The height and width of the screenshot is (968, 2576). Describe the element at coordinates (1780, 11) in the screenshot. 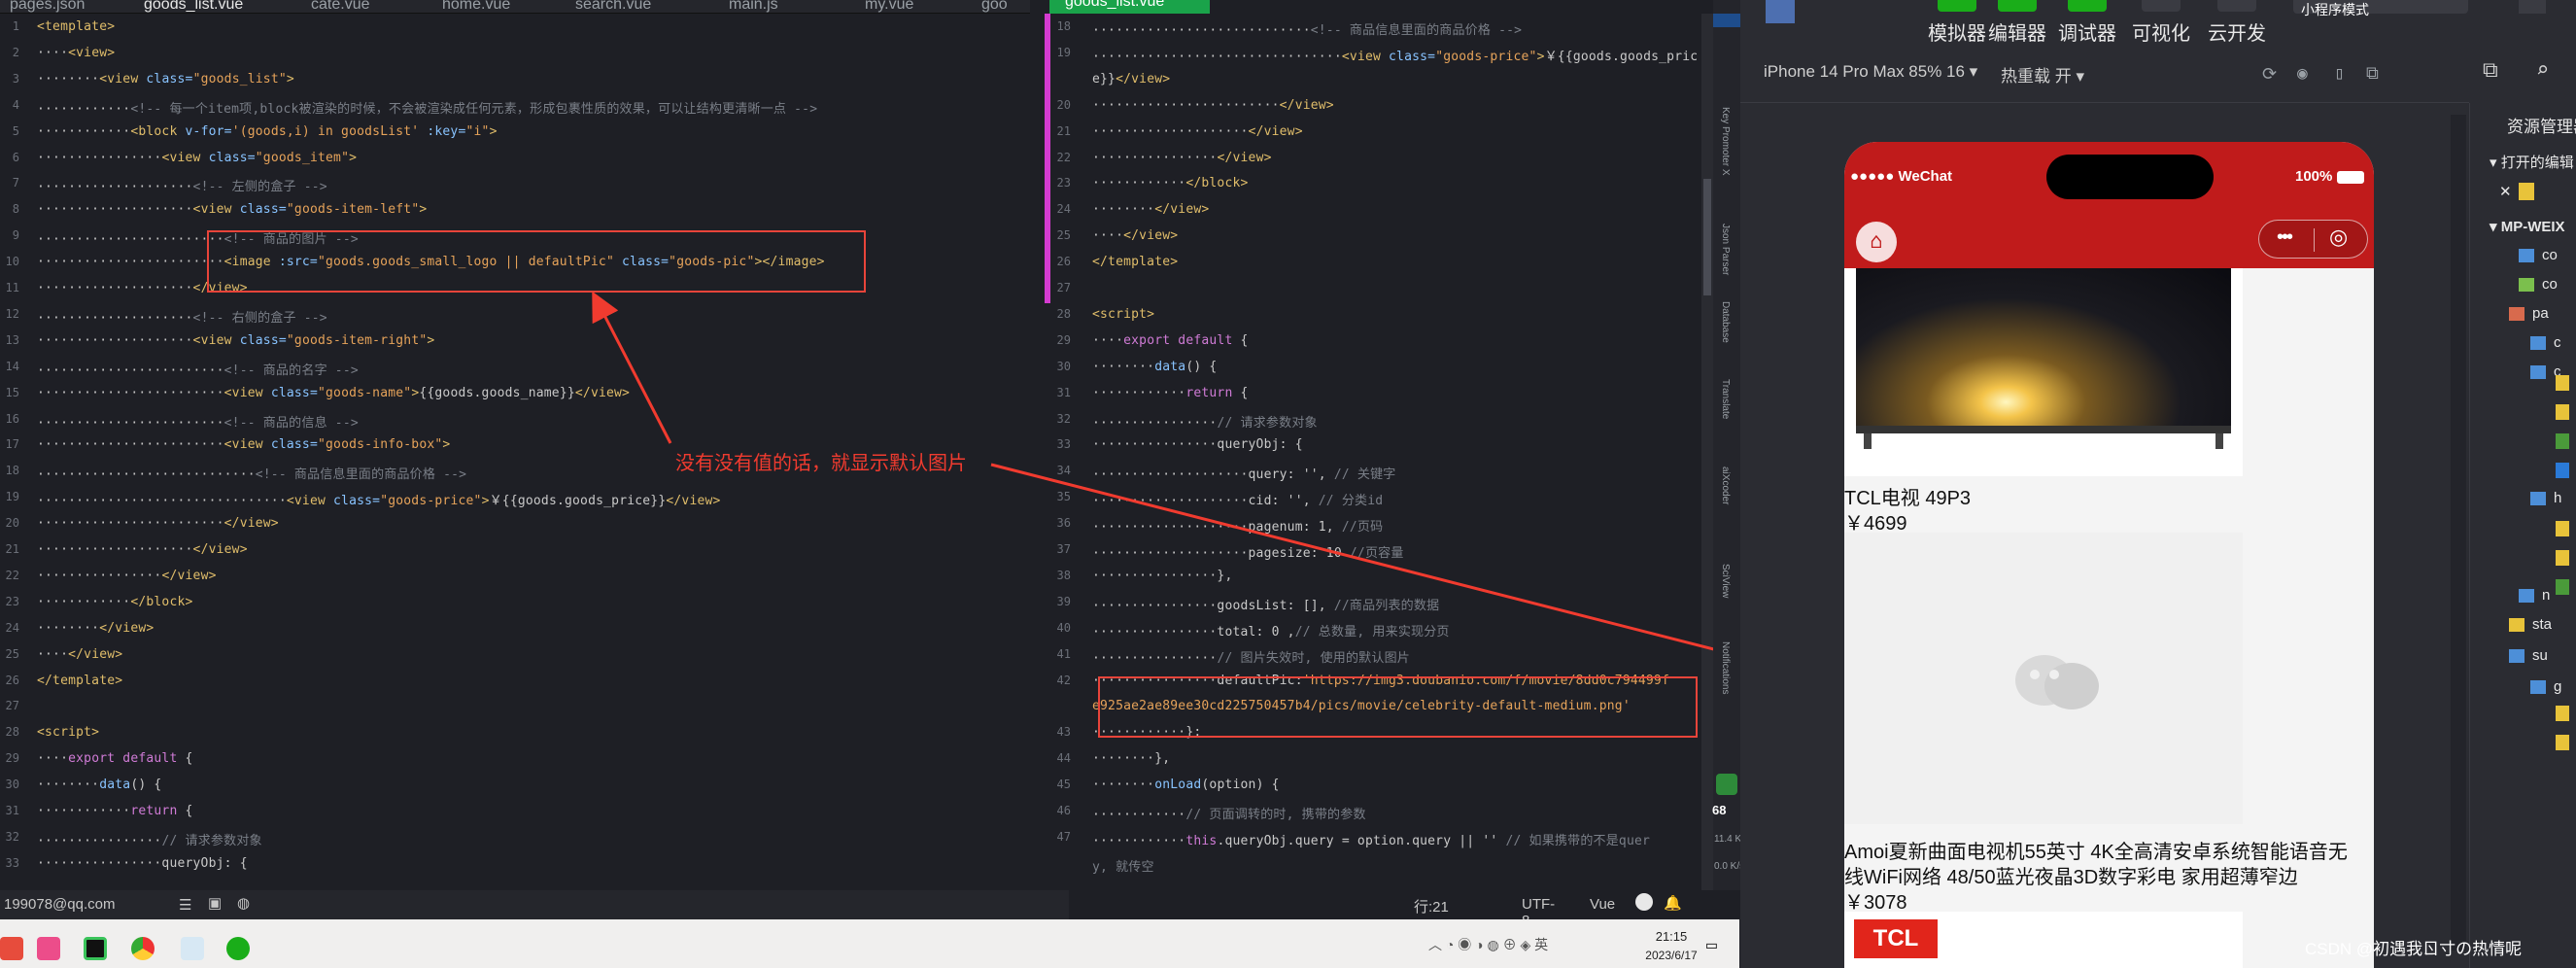

I see `avatar` at that location.